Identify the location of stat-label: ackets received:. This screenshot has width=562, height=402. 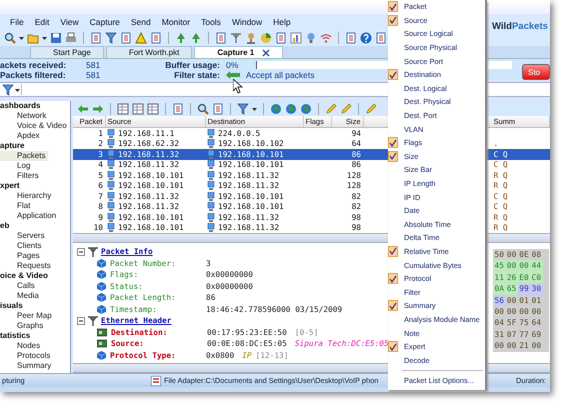
(34, 65).